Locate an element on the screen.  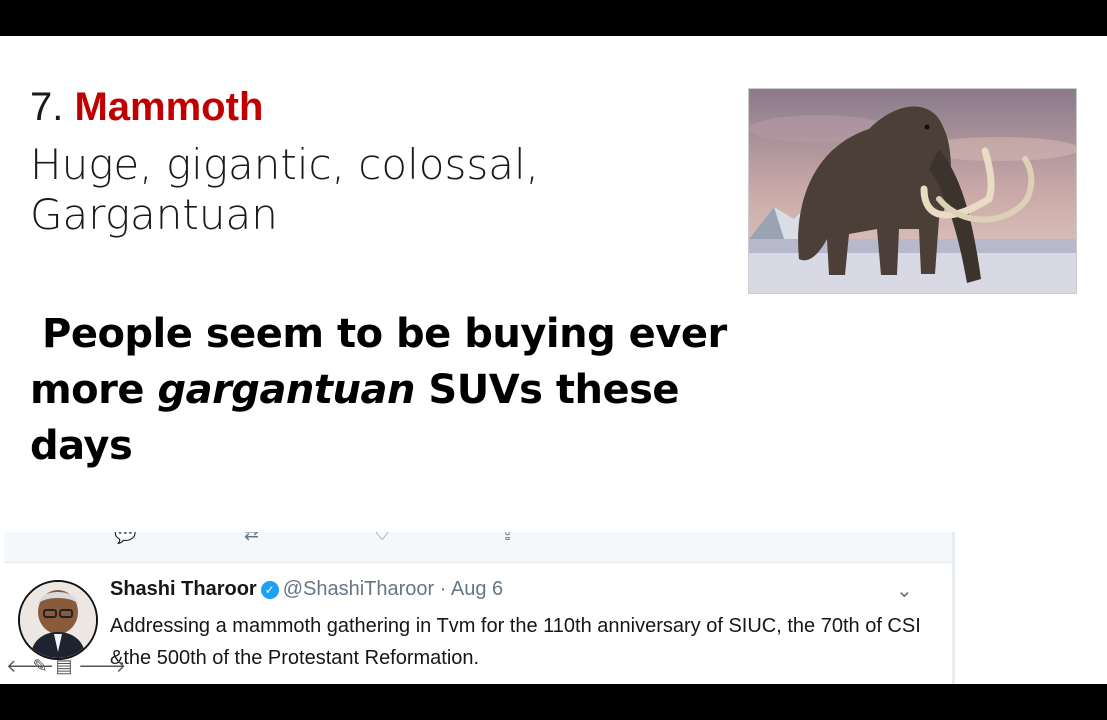
synonyms-line-2: Gargantuan is located at coordinates (154, 214).